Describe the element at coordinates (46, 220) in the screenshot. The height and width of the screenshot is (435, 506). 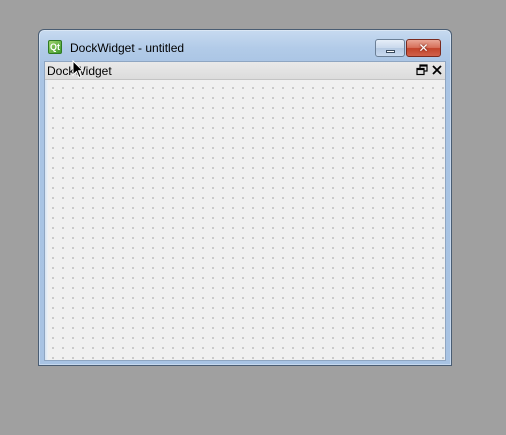
I see `content-left-edge` at that location.